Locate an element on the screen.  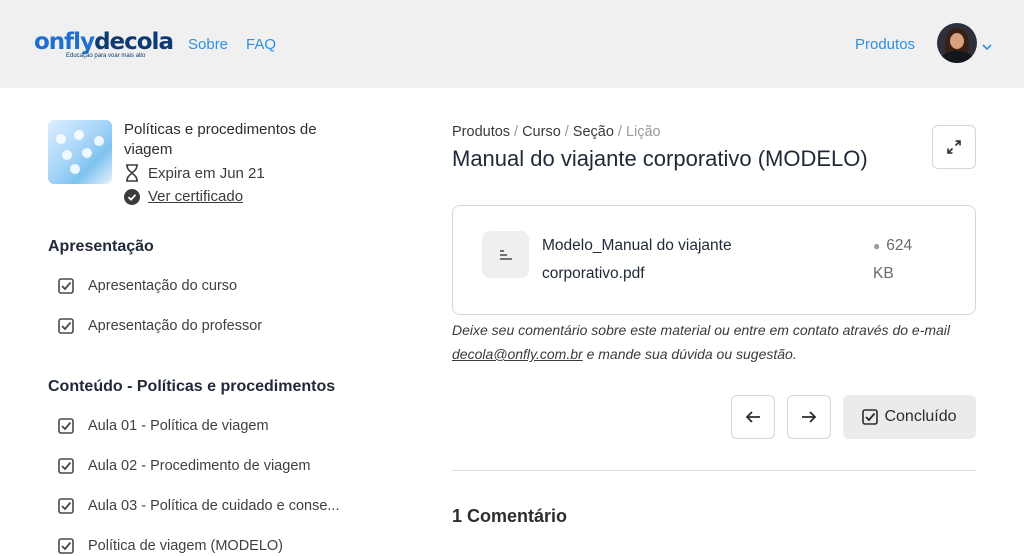
course-expiry-text: Expira em Jun 21 is located at coordinates (206, 173).